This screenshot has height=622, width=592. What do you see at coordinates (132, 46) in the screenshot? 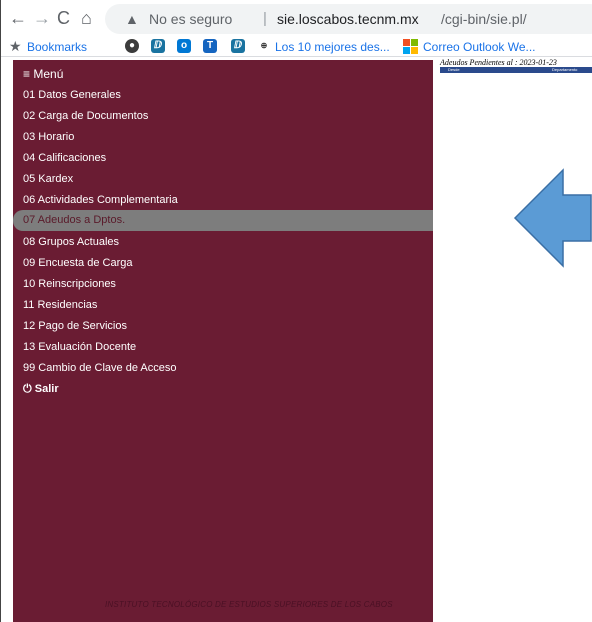
I see `github-icon: ●` at bounding box center [132, 46].